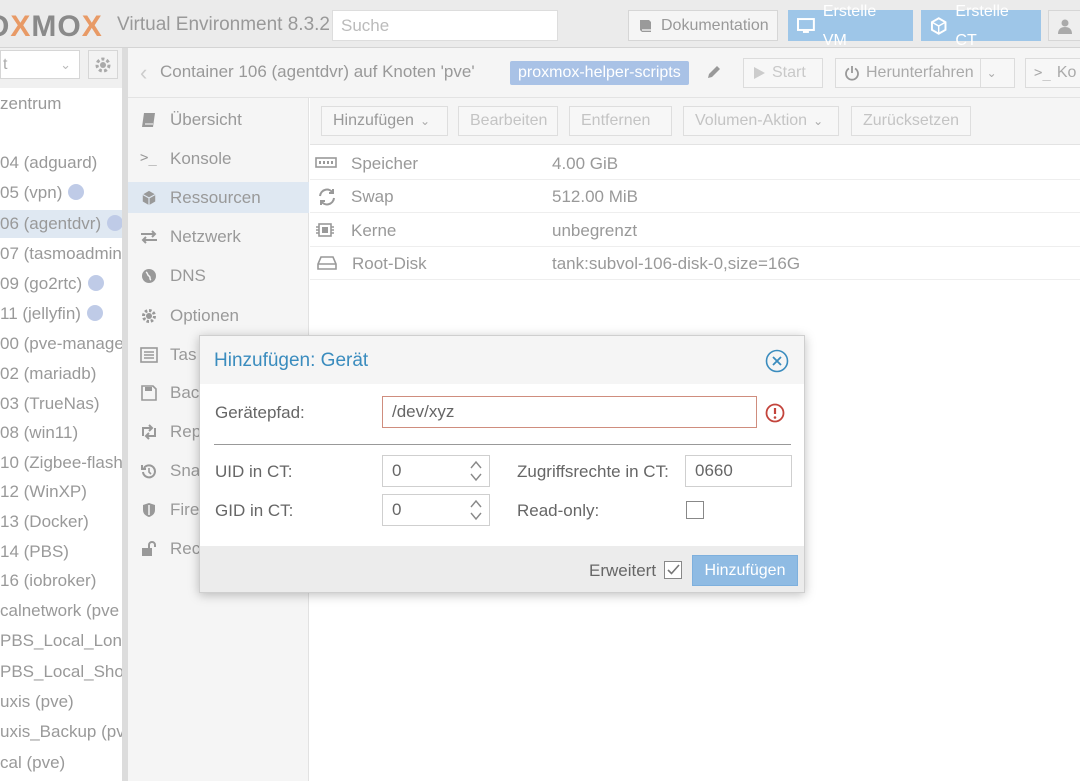  What do you see at coordinates (218, 315) in the screenshot?
I see `nav-item-options: Optionen` at bounding box center [218, 315].